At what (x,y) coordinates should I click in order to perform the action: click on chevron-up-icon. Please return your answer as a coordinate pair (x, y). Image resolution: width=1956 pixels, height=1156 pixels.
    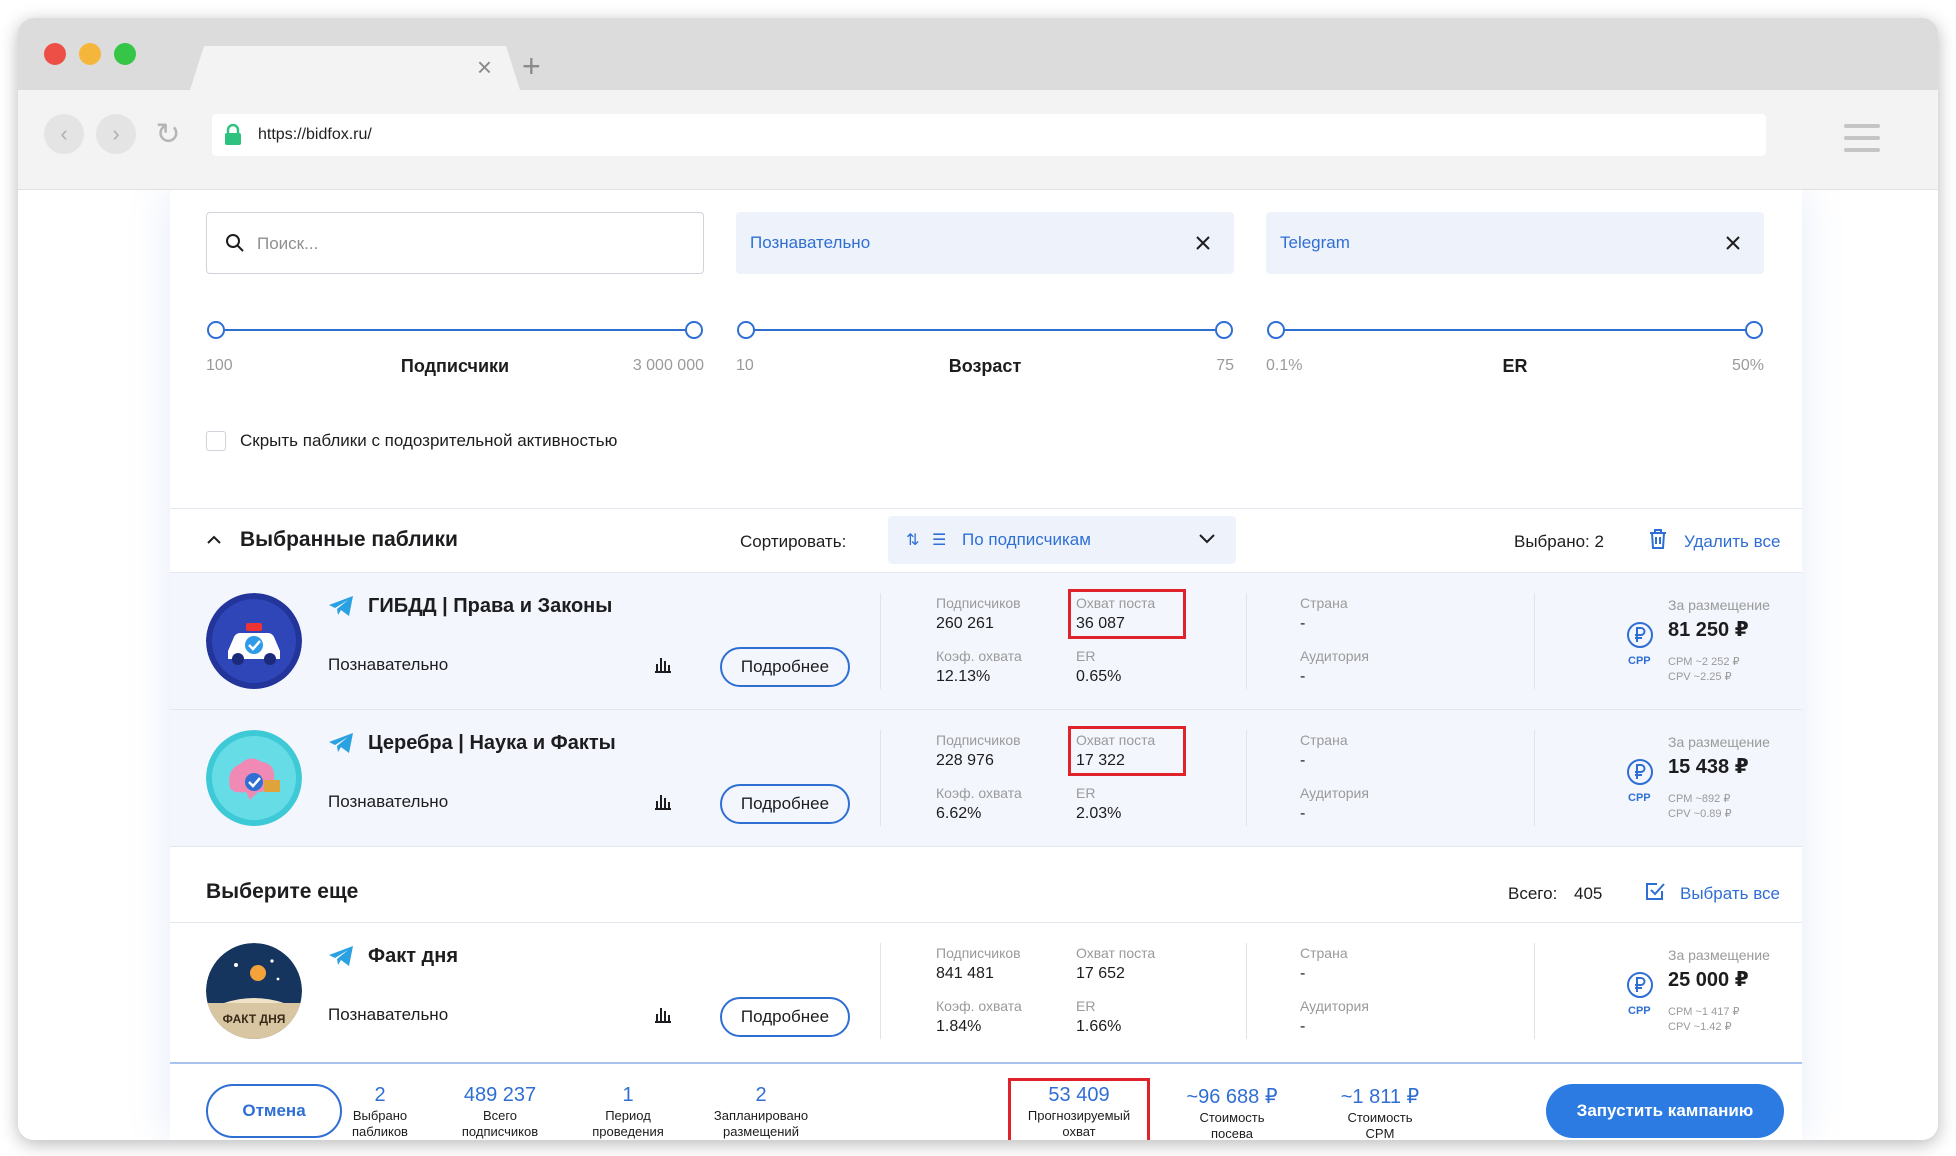
    Looking at the image, I should click on (214, 540).